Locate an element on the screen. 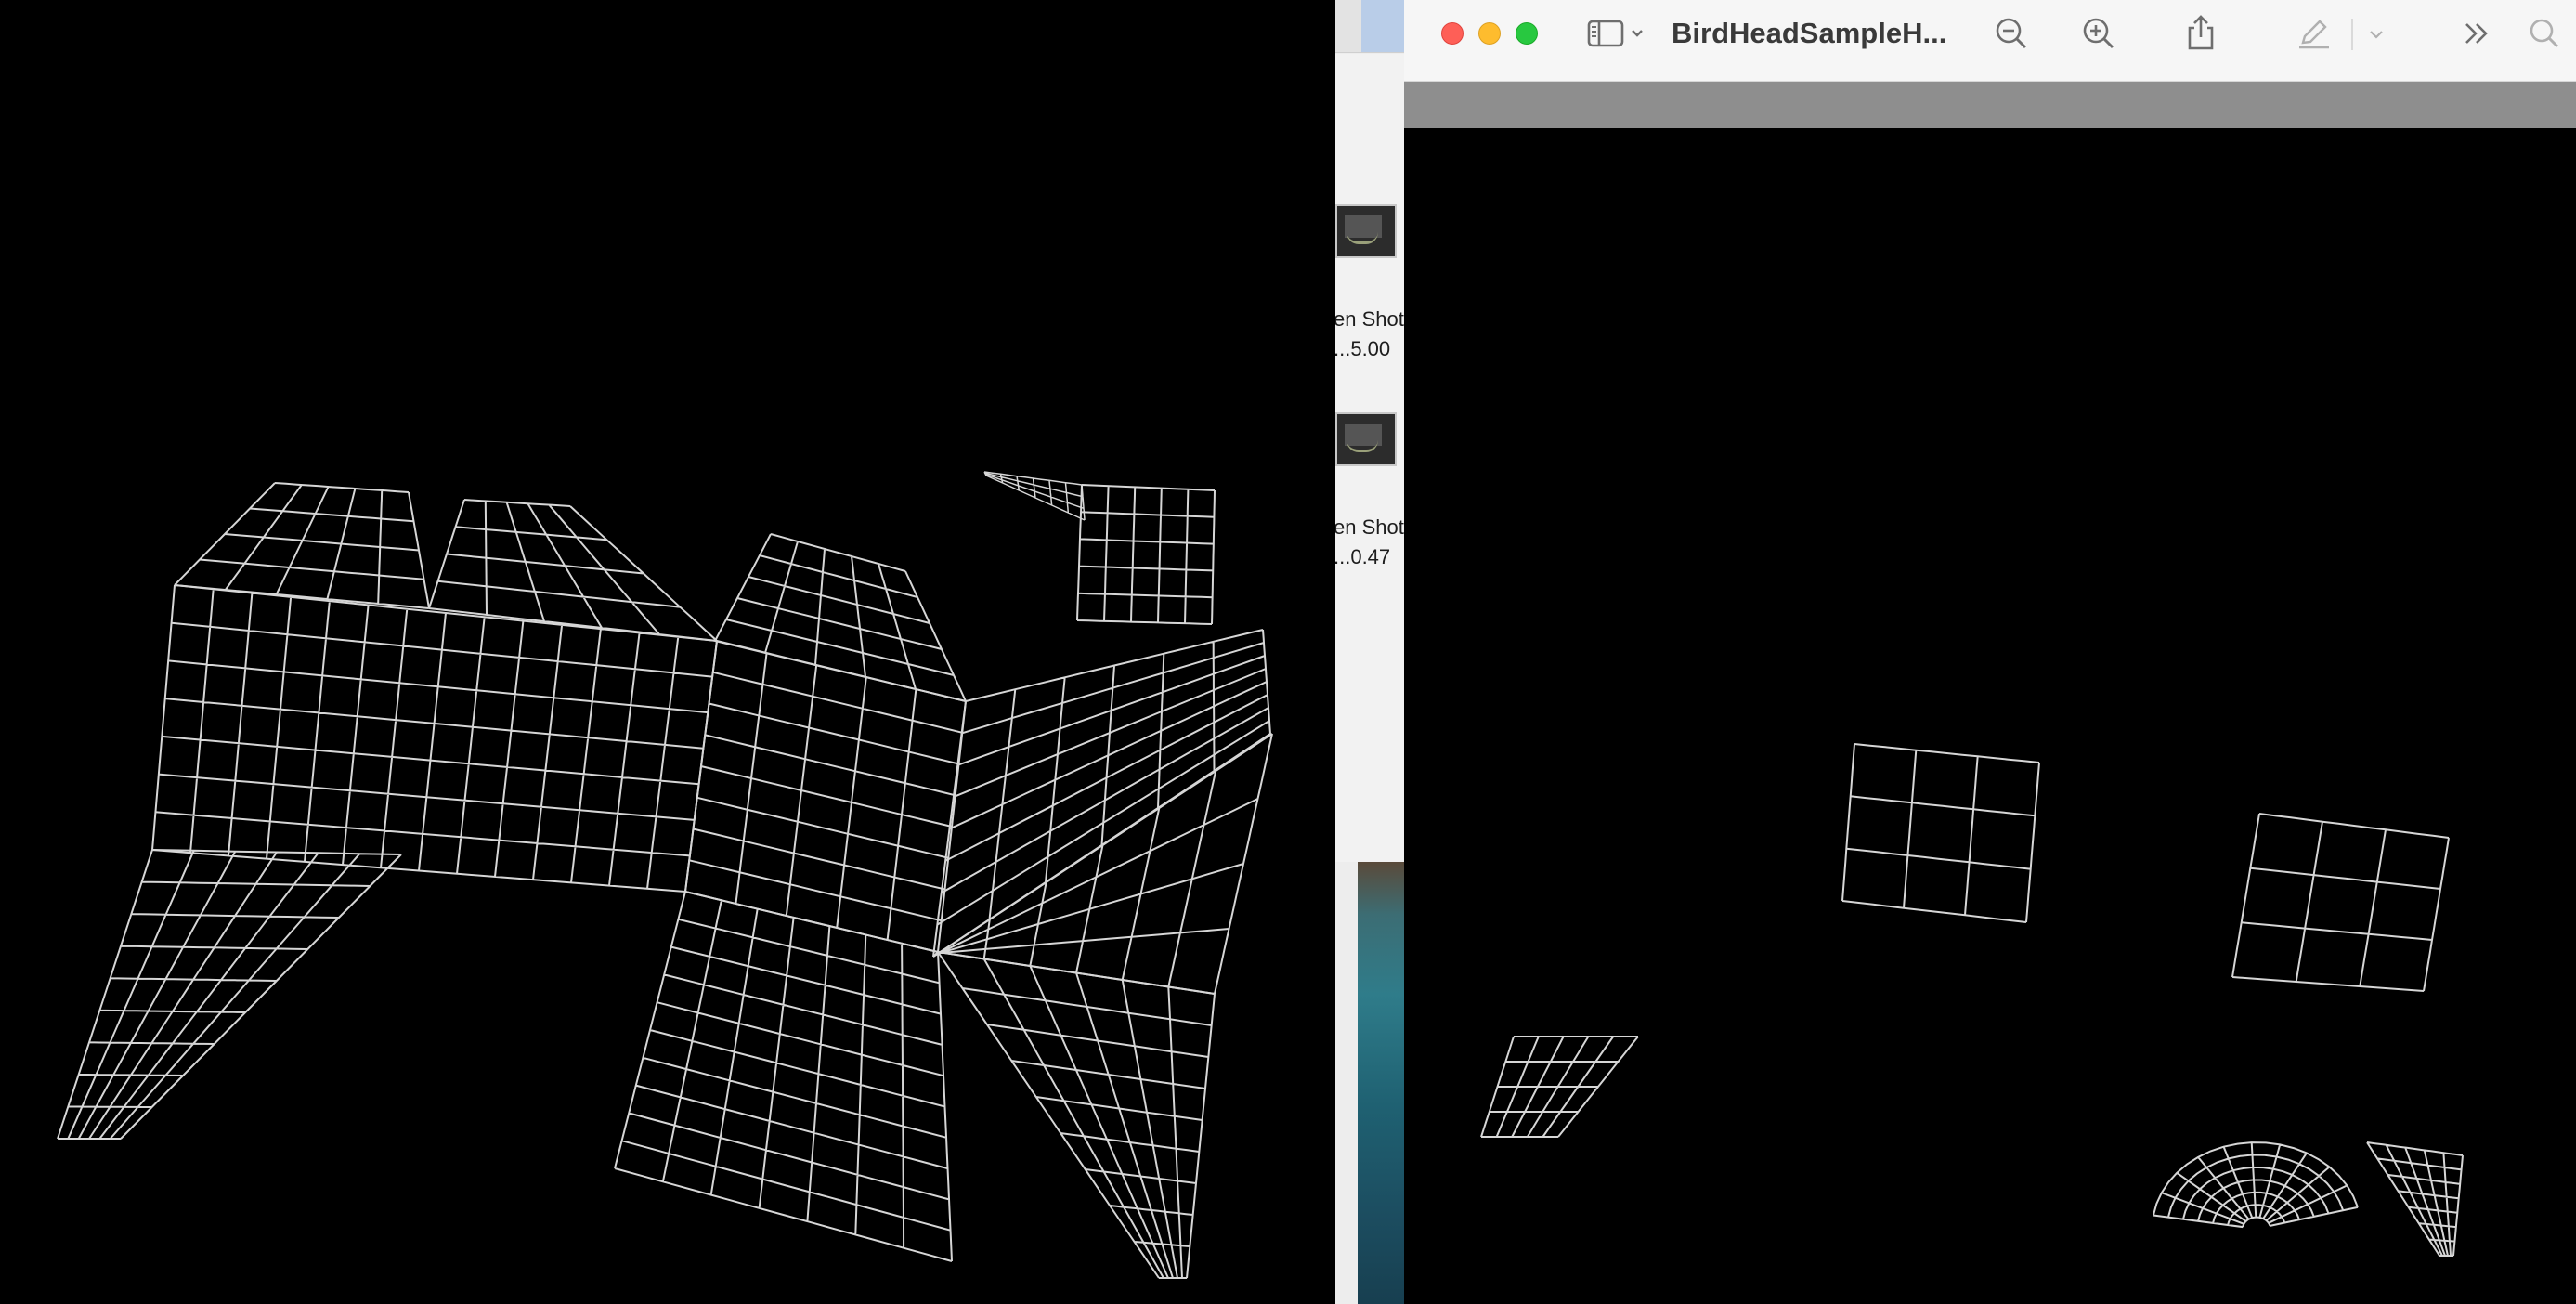 This screenshot has width=2576, height=1304. markup-button is located at coordinates (2314, 33).